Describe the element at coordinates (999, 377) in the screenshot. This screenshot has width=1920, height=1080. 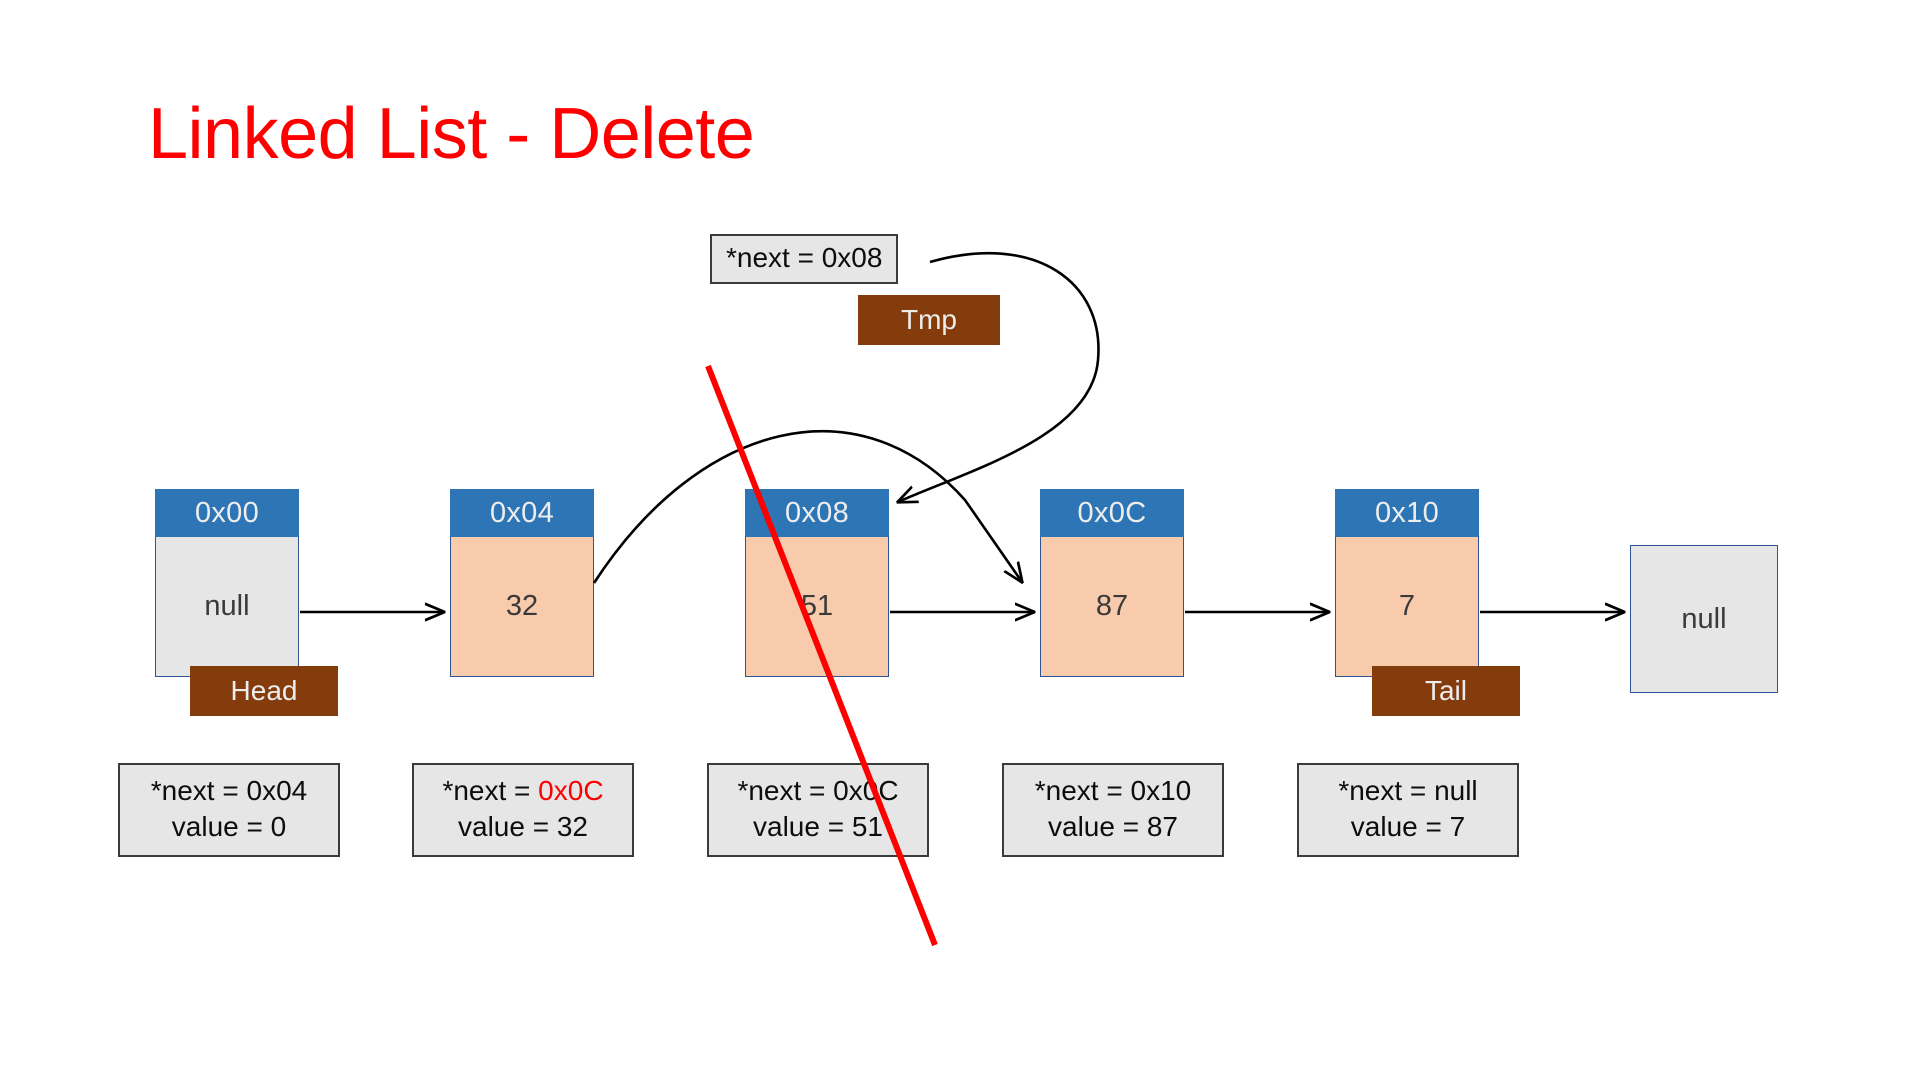
I see `link-tmp-to-0x08` at that location.